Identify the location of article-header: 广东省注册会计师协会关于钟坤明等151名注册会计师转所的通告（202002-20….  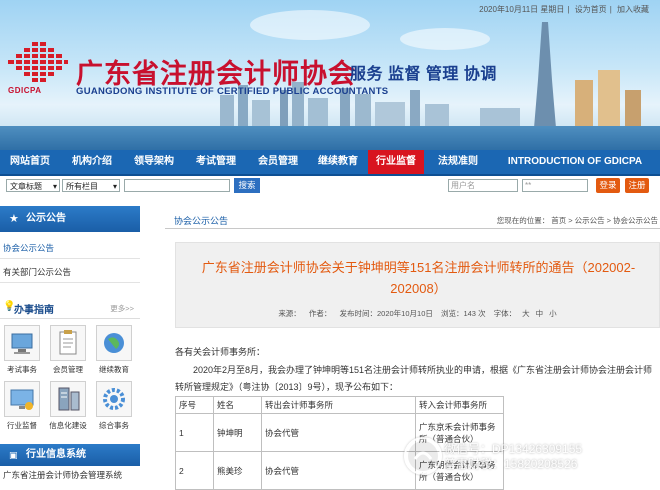
(417, 285).